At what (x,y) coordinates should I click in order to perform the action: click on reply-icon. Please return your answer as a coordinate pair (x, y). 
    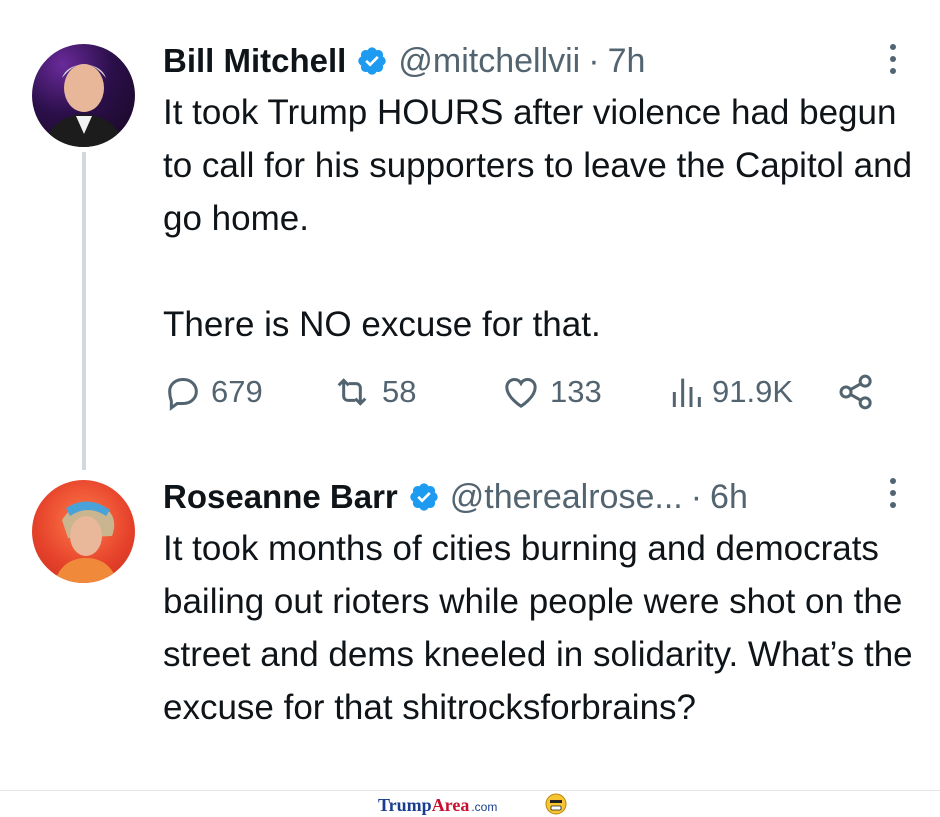
    Looking at the image, I should click on (183, 394).